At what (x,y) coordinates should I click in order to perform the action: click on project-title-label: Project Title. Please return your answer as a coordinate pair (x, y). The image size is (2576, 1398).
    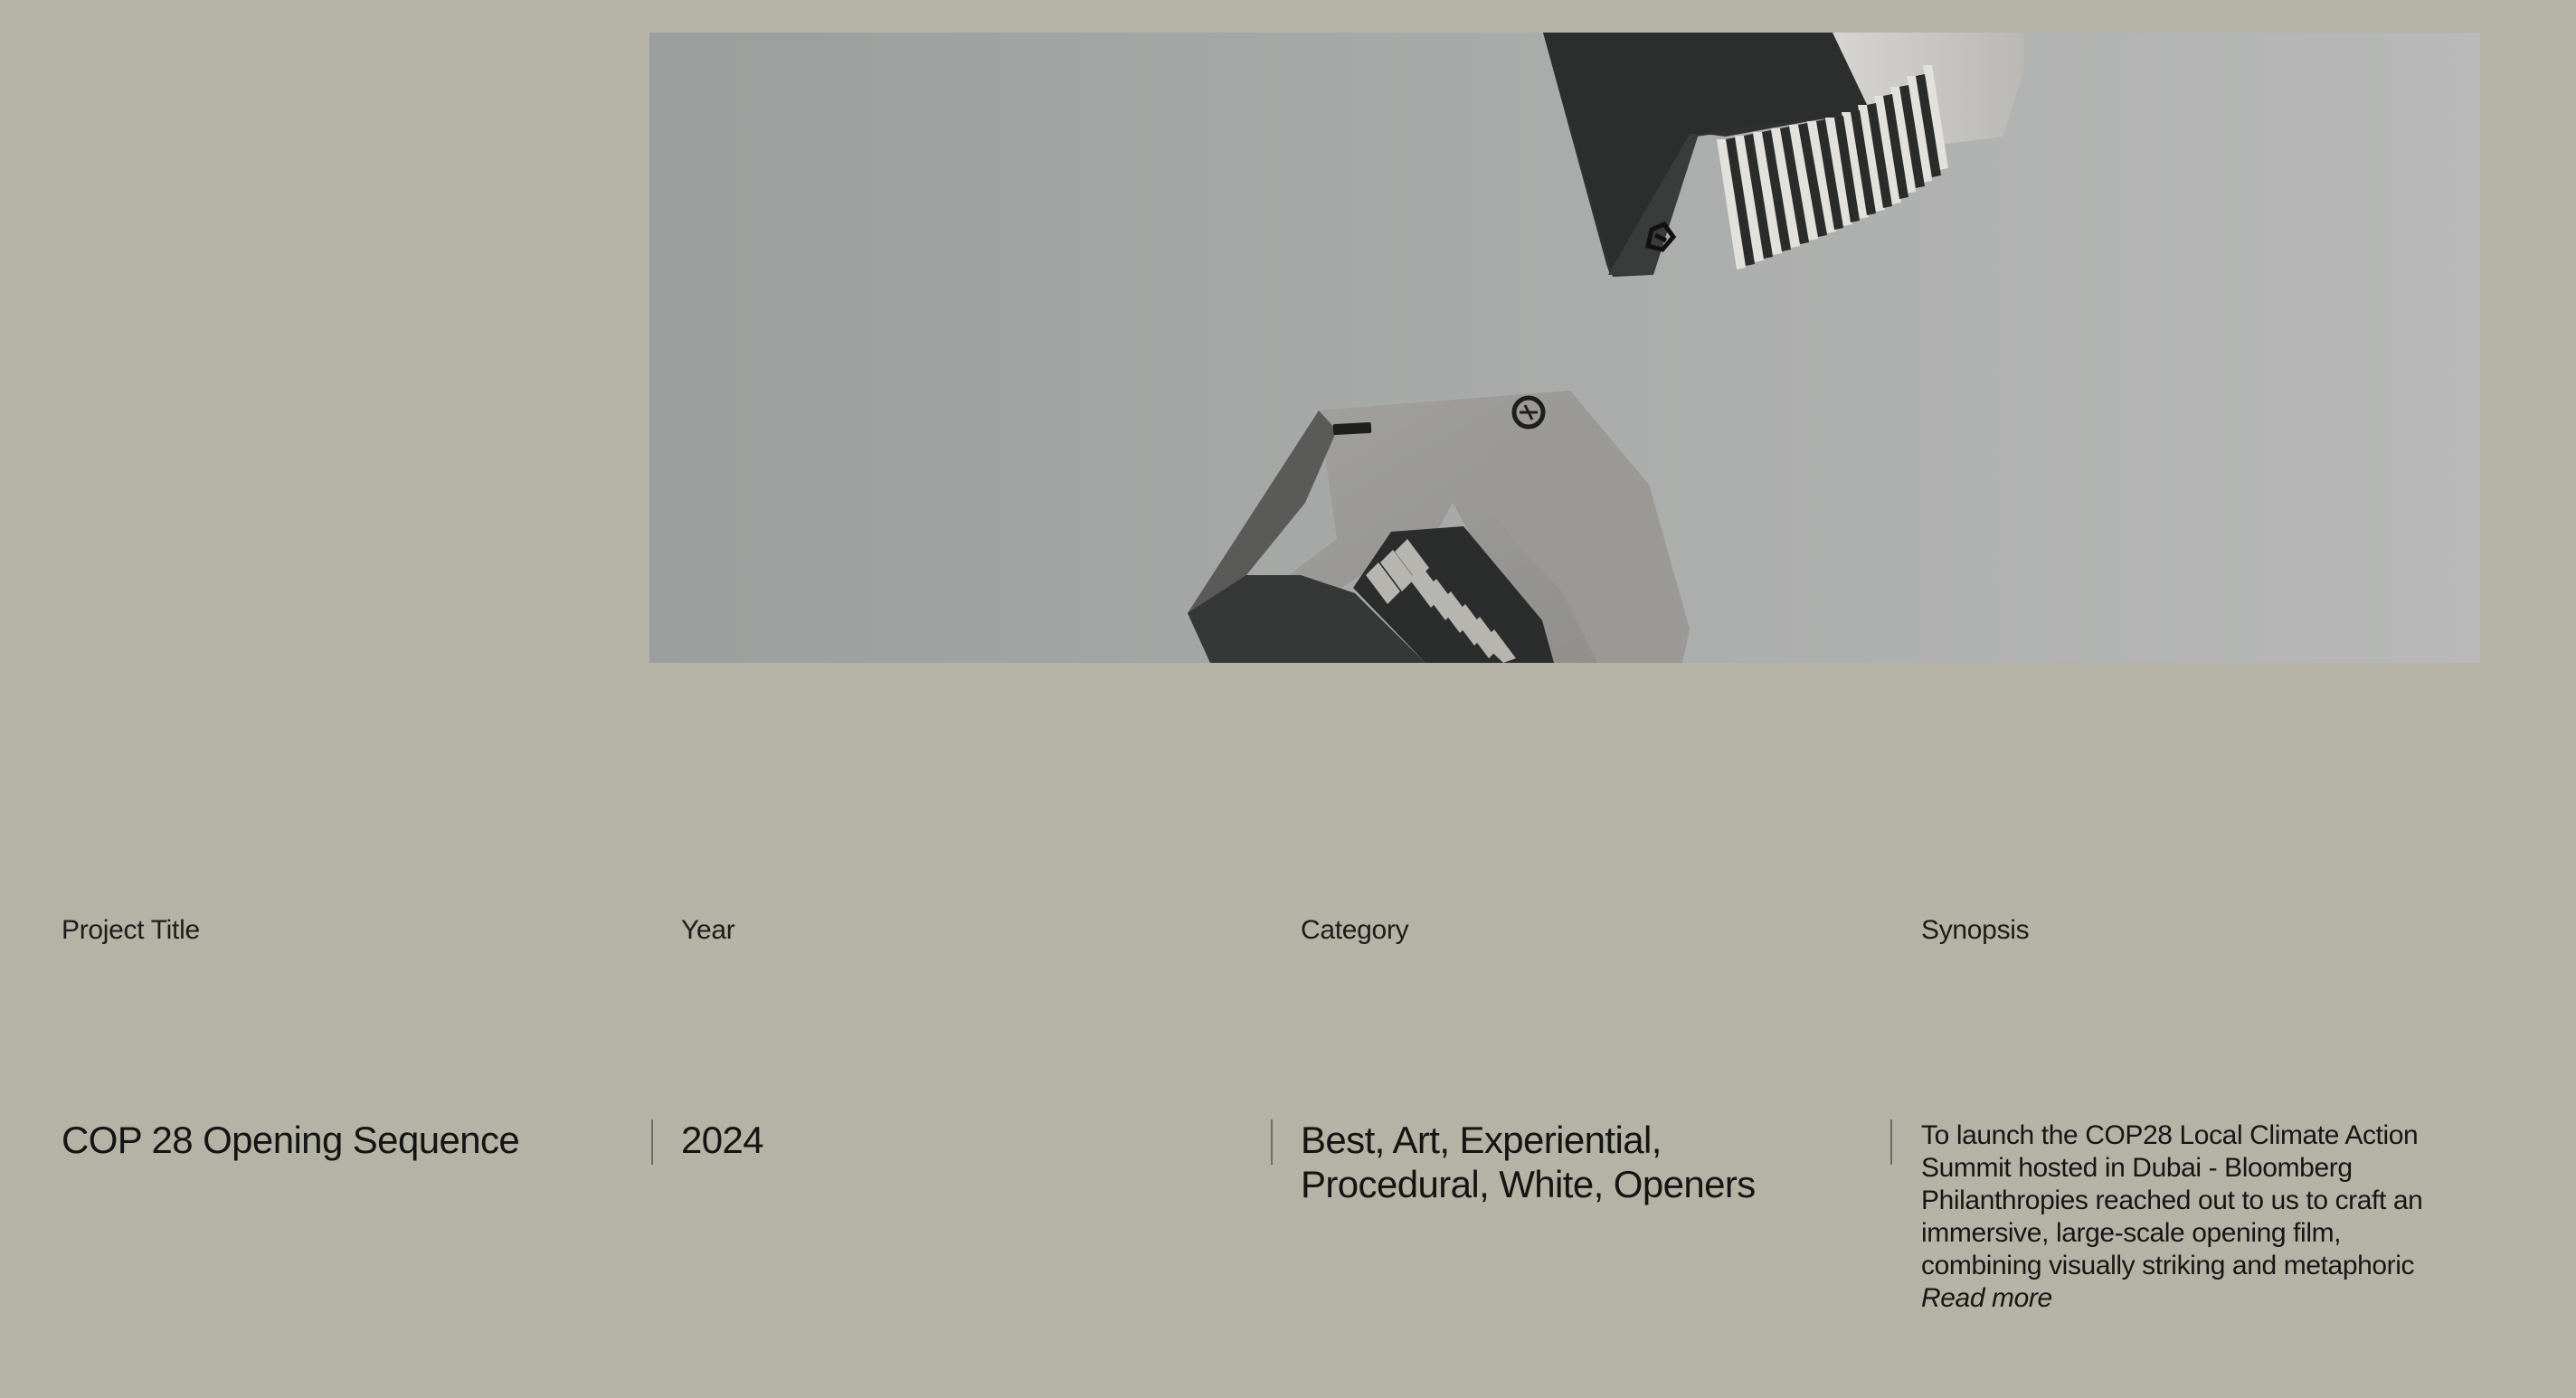
    Looking at the image, I should click on (131, 930).